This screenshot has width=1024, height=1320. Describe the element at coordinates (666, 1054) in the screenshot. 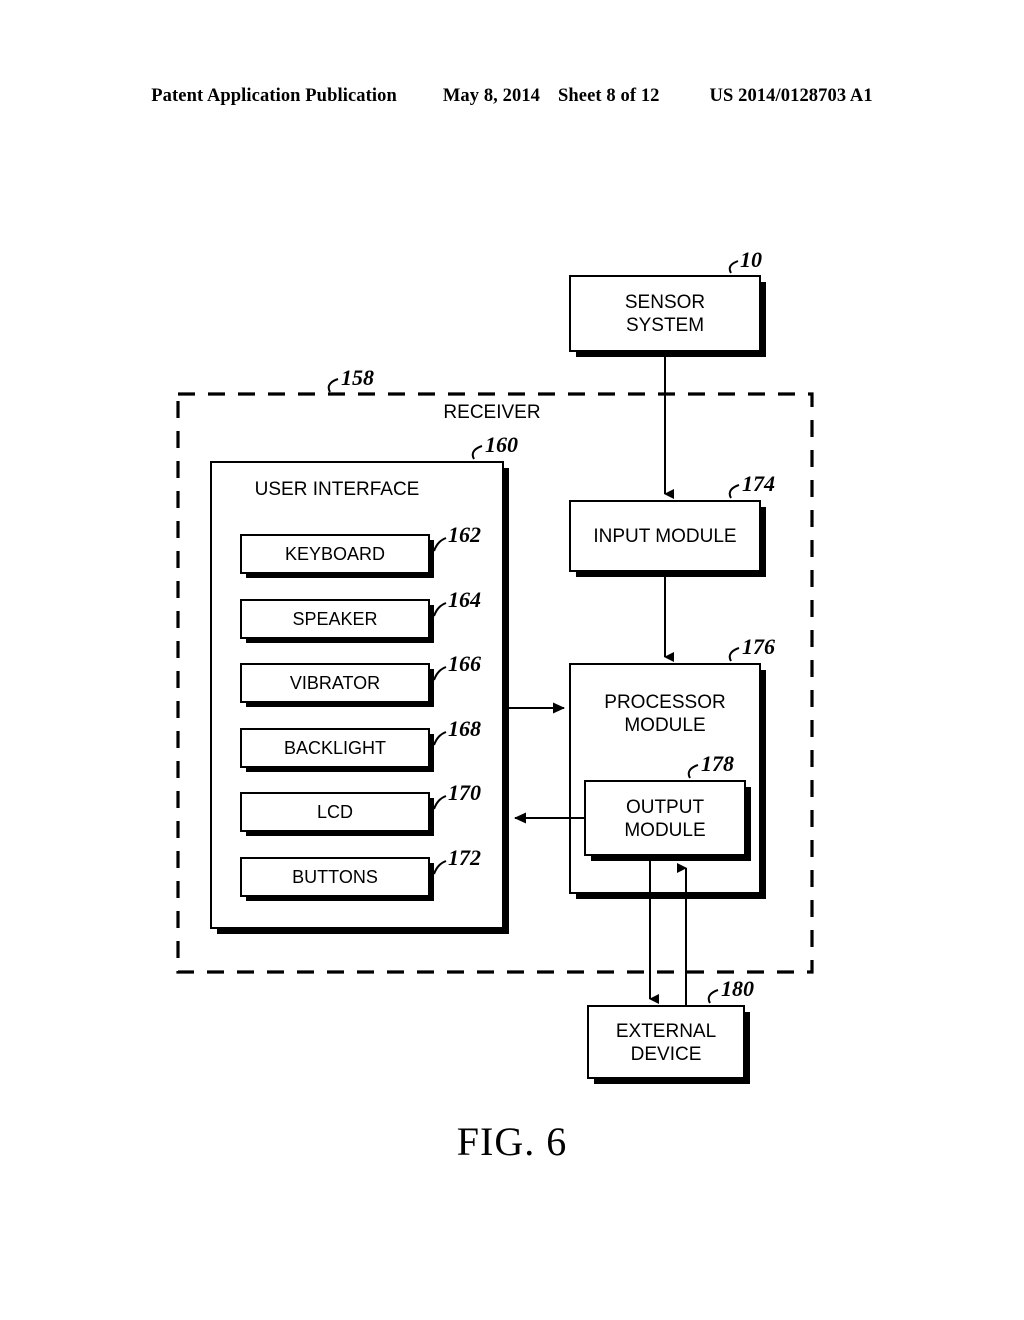

I see `external-device-label-line2: DEVICE` at that location.